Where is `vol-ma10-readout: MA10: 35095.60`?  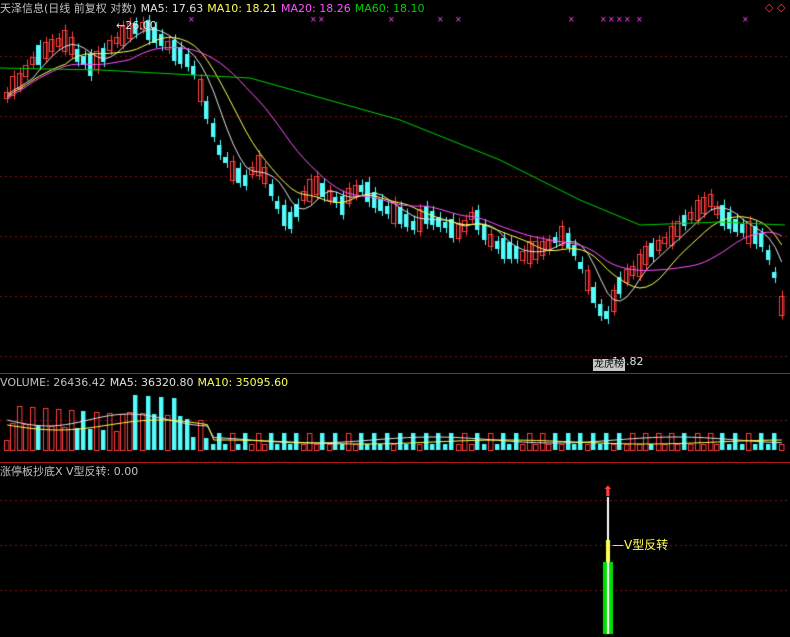 vol-ma10-readout: MA10: 35095.60 is located at coordinates (243, 382).